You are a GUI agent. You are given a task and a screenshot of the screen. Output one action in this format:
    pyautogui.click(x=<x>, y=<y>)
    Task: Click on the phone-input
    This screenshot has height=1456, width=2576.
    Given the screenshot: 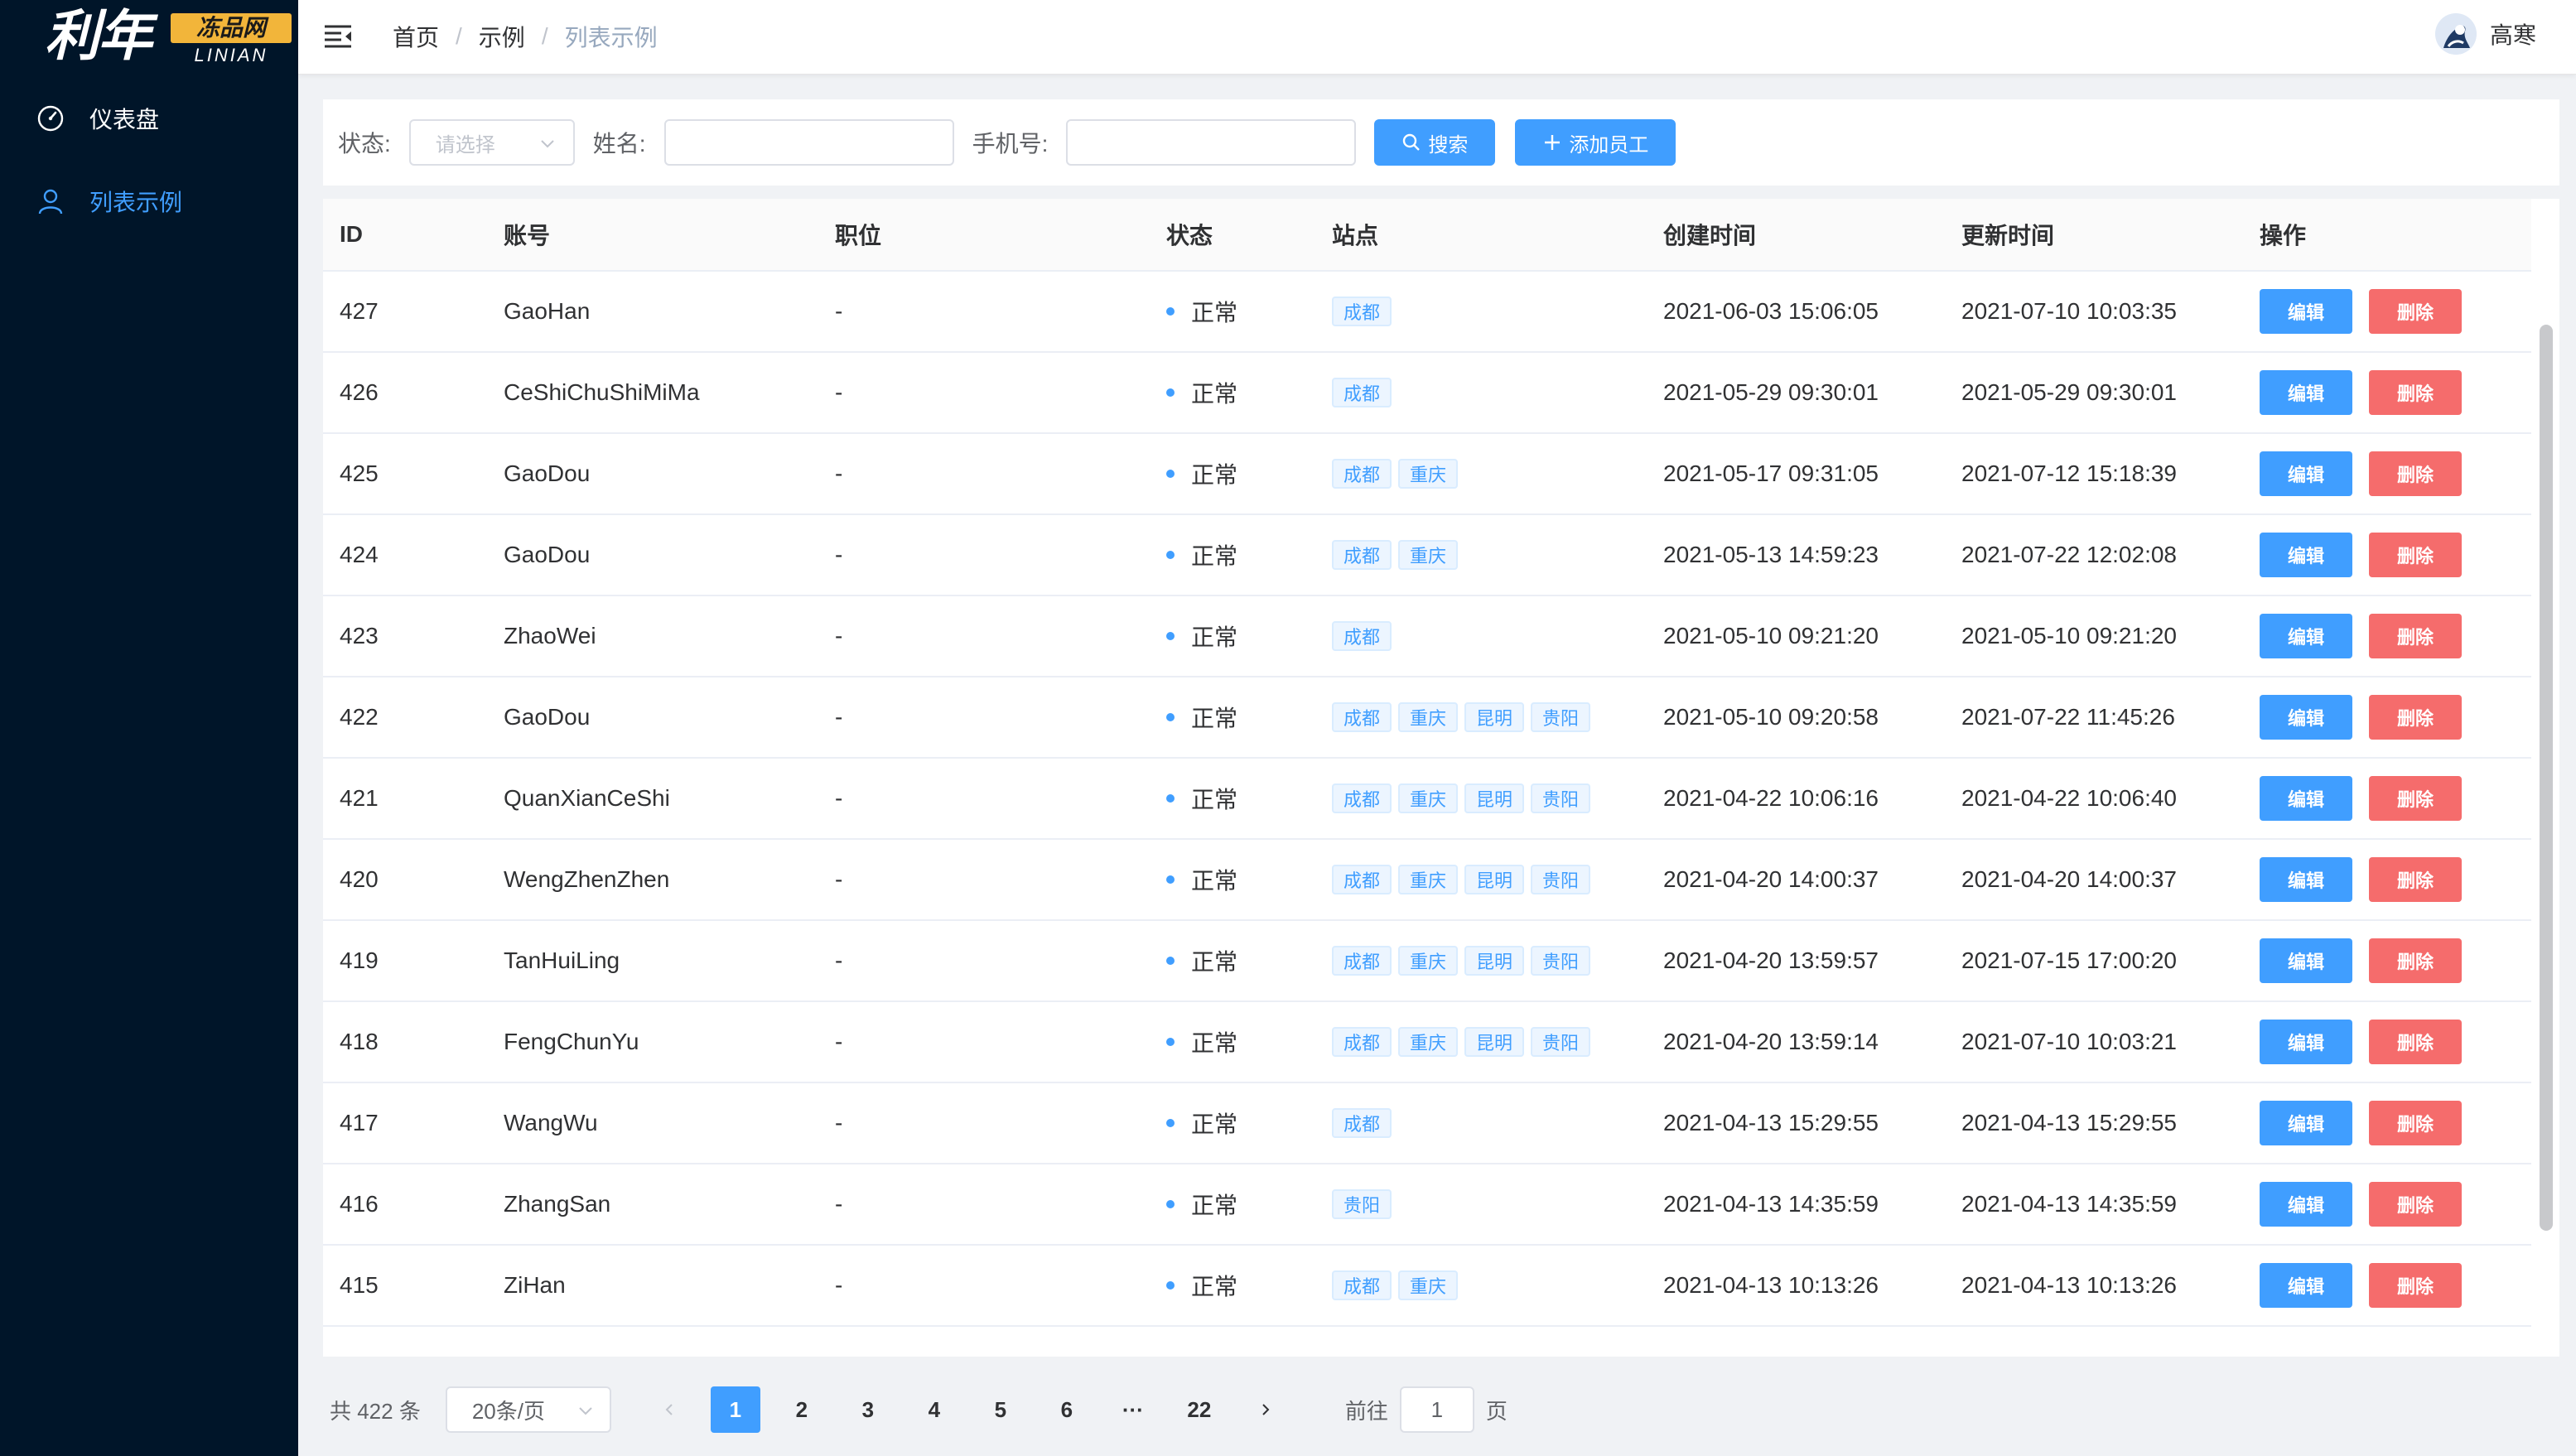 What is the action you would take?
    pyautogui.click(x=1212, y=142)
    